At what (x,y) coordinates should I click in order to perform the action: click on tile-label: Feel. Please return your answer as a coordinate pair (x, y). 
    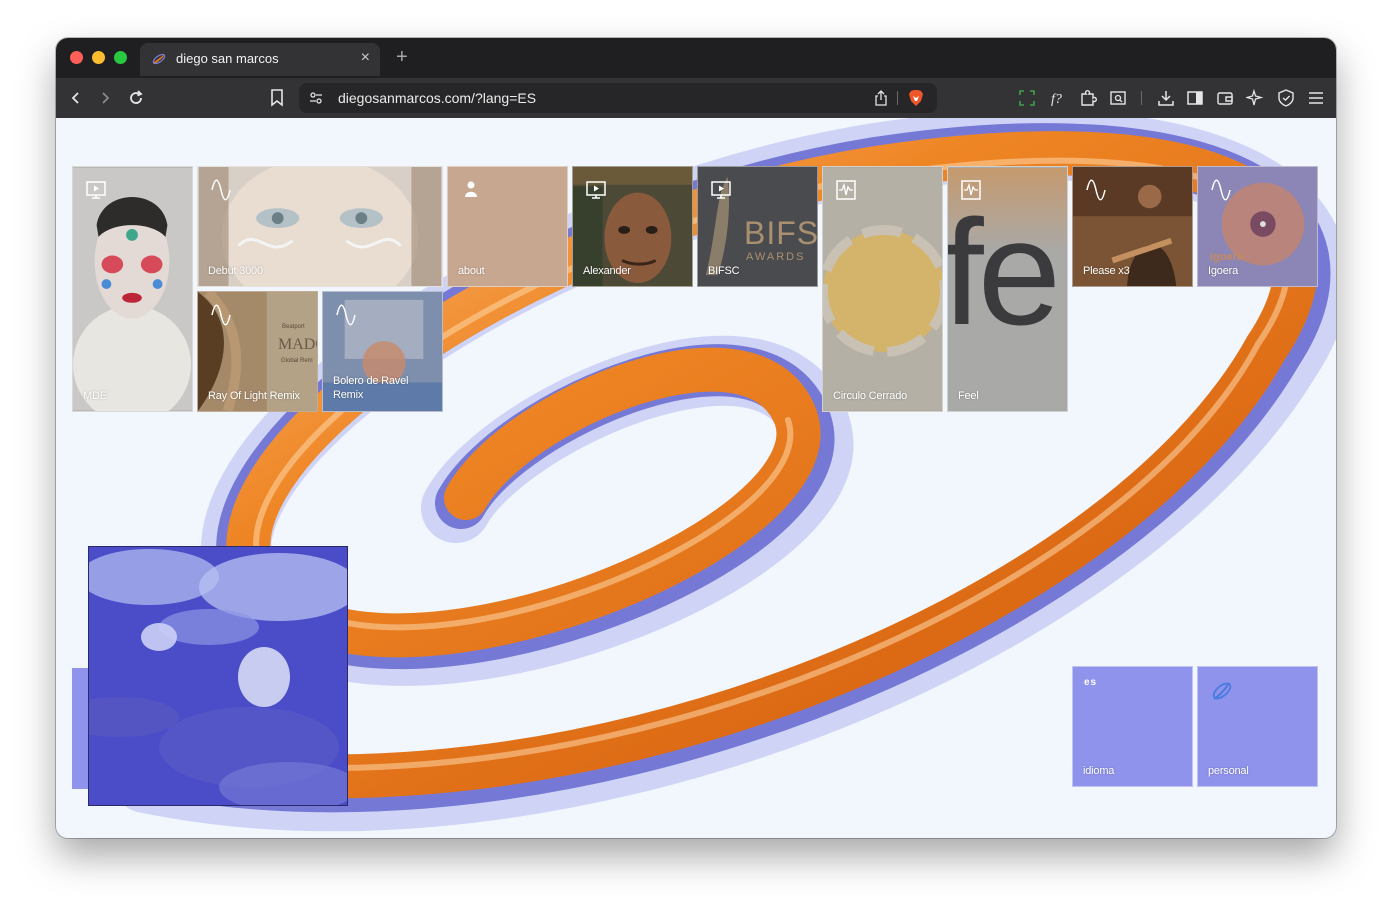
    Looking at the image, I should click on (968, 396).